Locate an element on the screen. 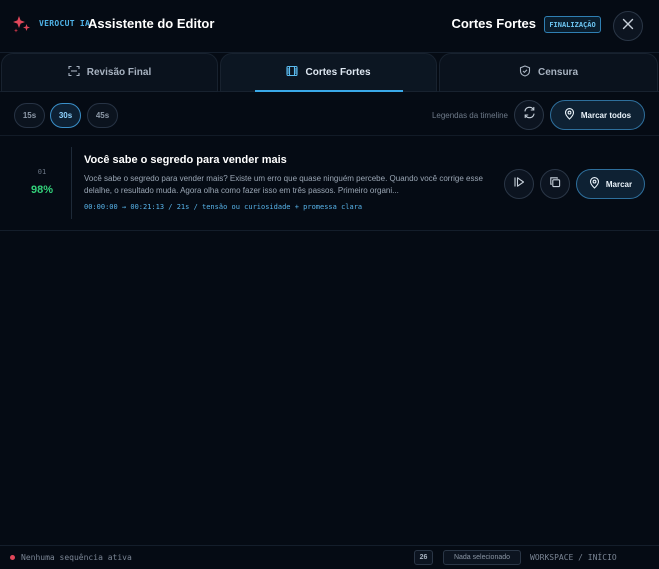  breadcrumb: WORKSPACE / INÍCIO is located at coordinates (573, 557).